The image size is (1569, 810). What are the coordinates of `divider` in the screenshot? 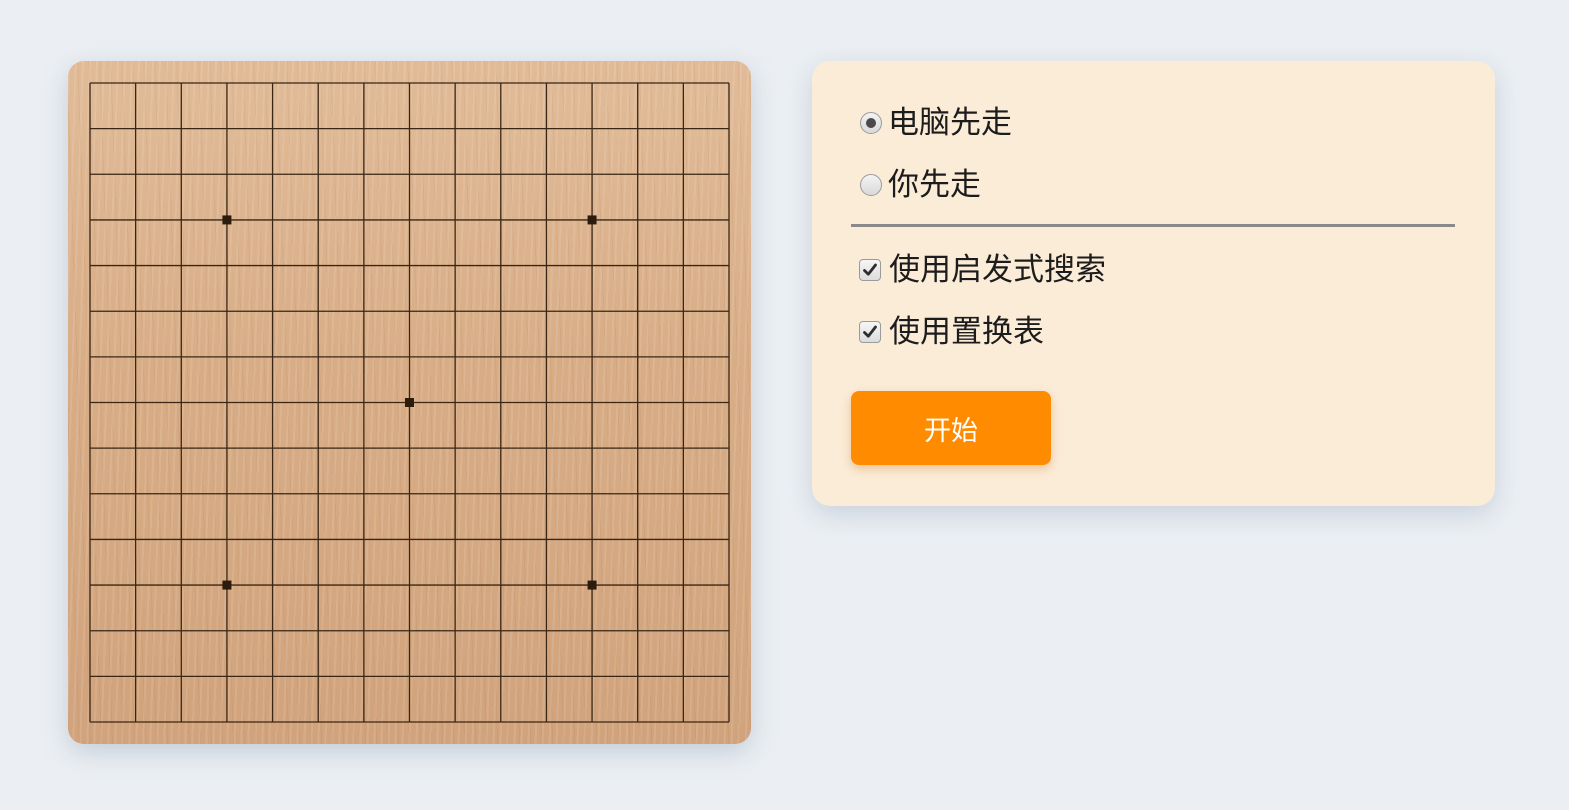 It's located at (1153, 225).